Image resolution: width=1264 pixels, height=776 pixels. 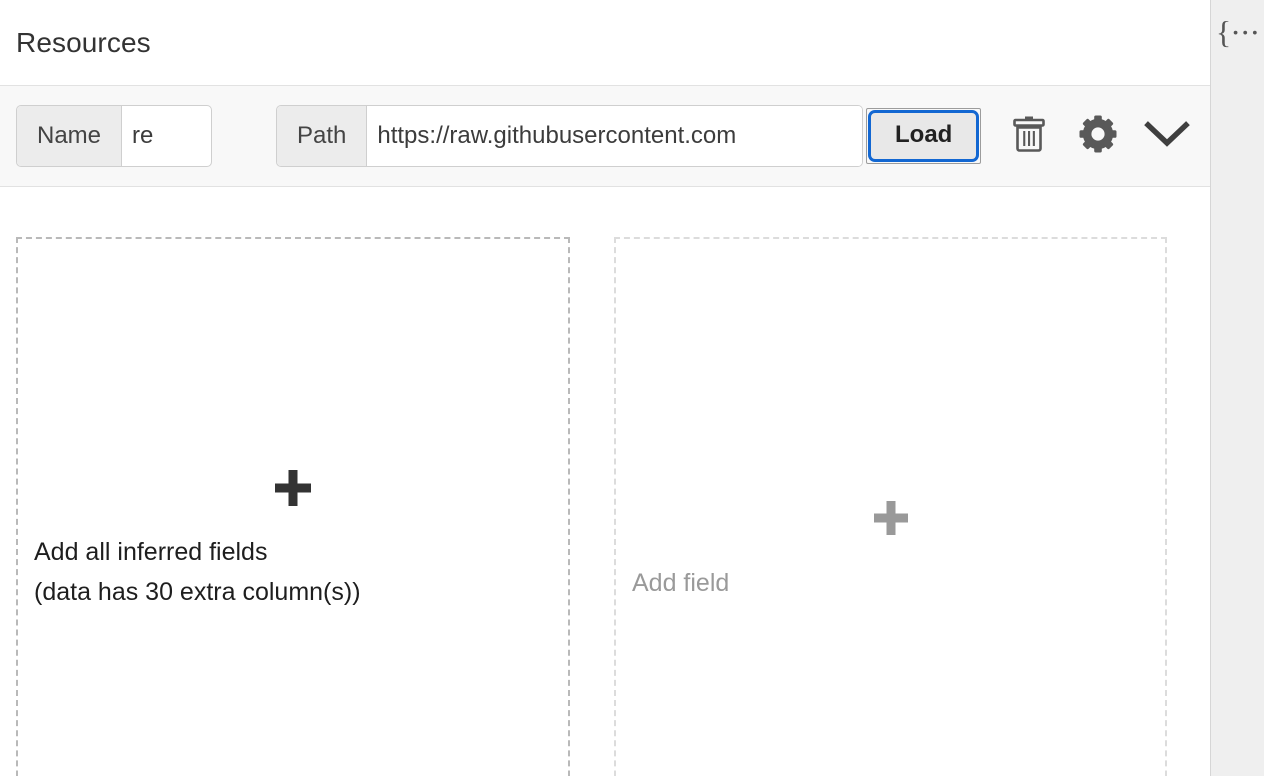 I want to click on resource-settings-button, so click(x=1098, y=136).